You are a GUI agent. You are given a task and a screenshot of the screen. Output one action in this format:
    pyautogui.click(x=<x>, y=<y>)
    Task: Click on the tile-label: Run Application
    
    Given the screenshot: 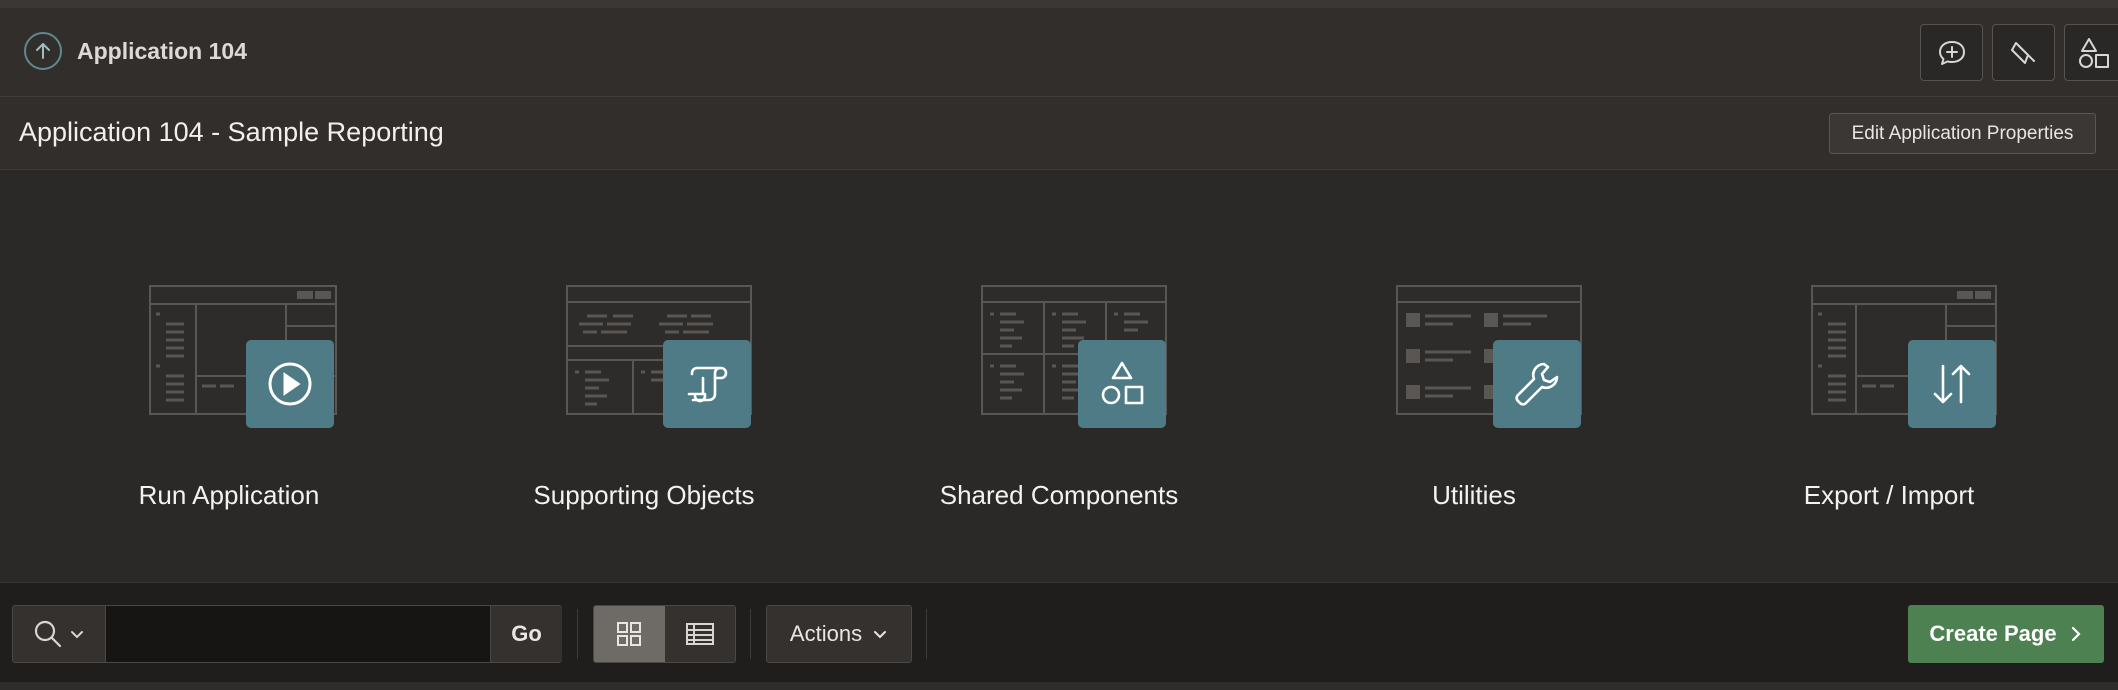 What is the action you would take?
    pyautogui.click(x=229, y=495)
    